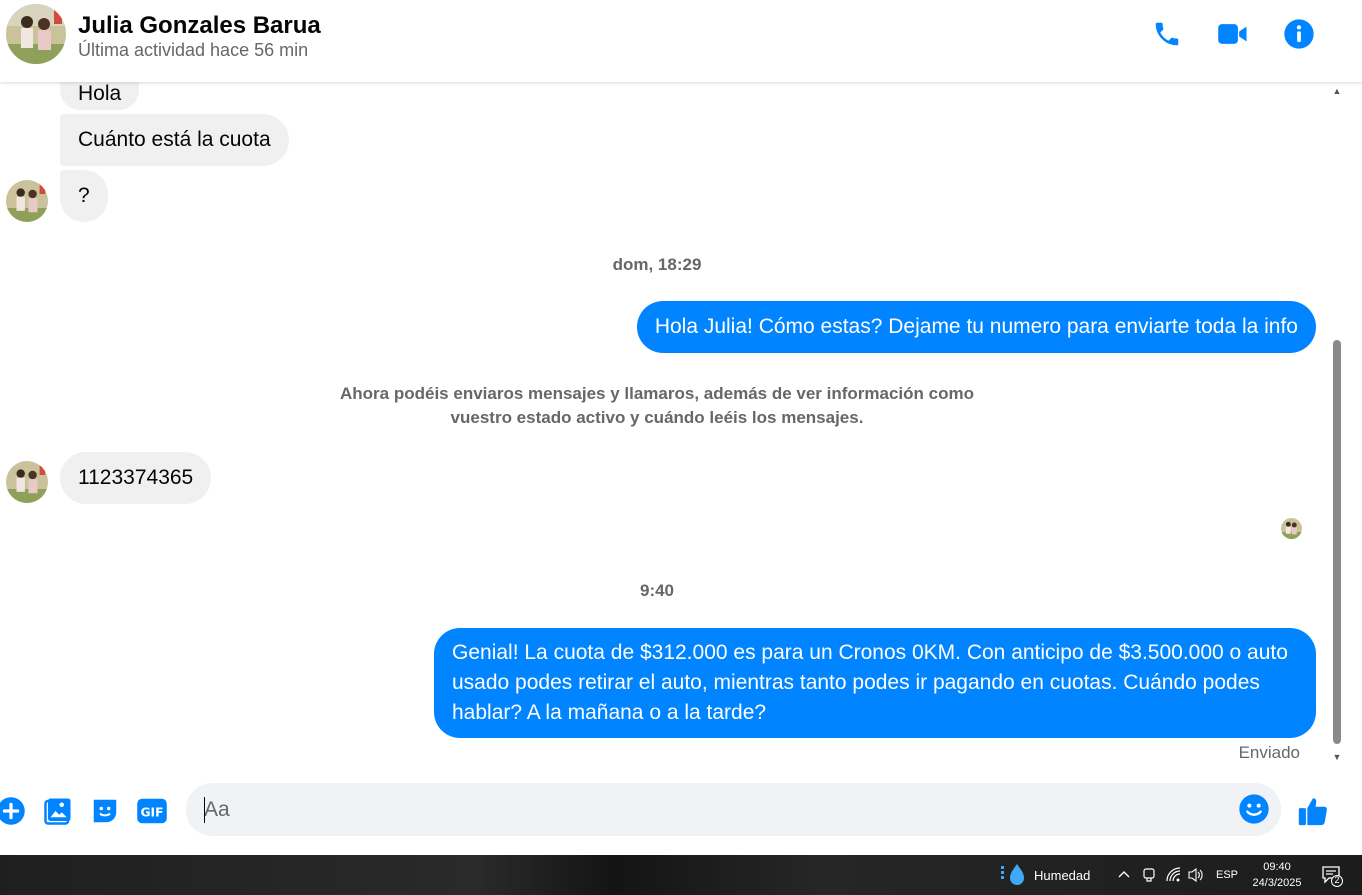 Image resolution: width=1362 pixels, height=895 pixels. I want to click on audio-call-button, so click(1167, 34).